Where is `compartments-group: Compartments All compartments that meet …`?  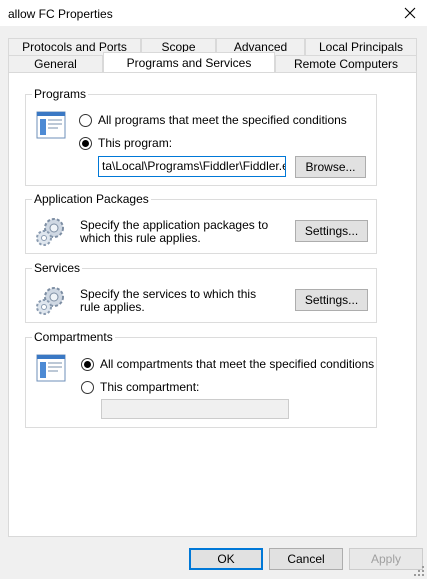 compartments-group: Compartments All compartments that meet … is located at coordinates (201, 379).